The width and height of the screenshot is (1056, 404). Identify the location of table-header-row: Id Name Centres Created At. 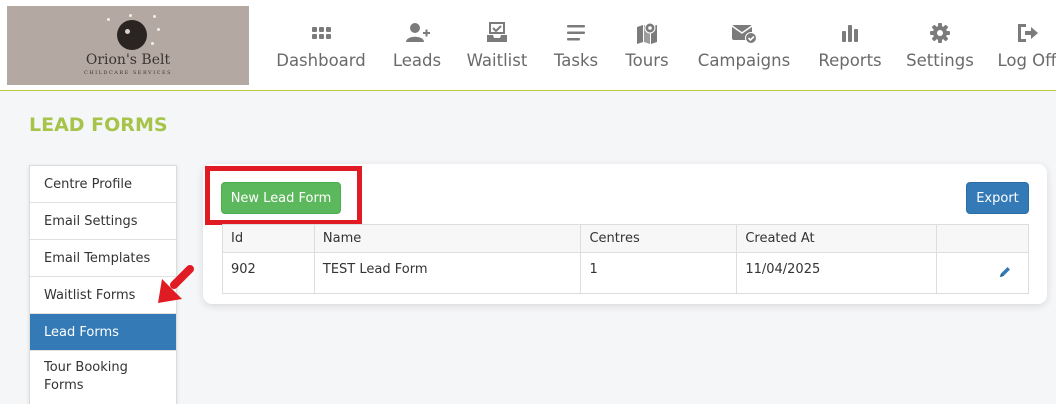
(625, 238).